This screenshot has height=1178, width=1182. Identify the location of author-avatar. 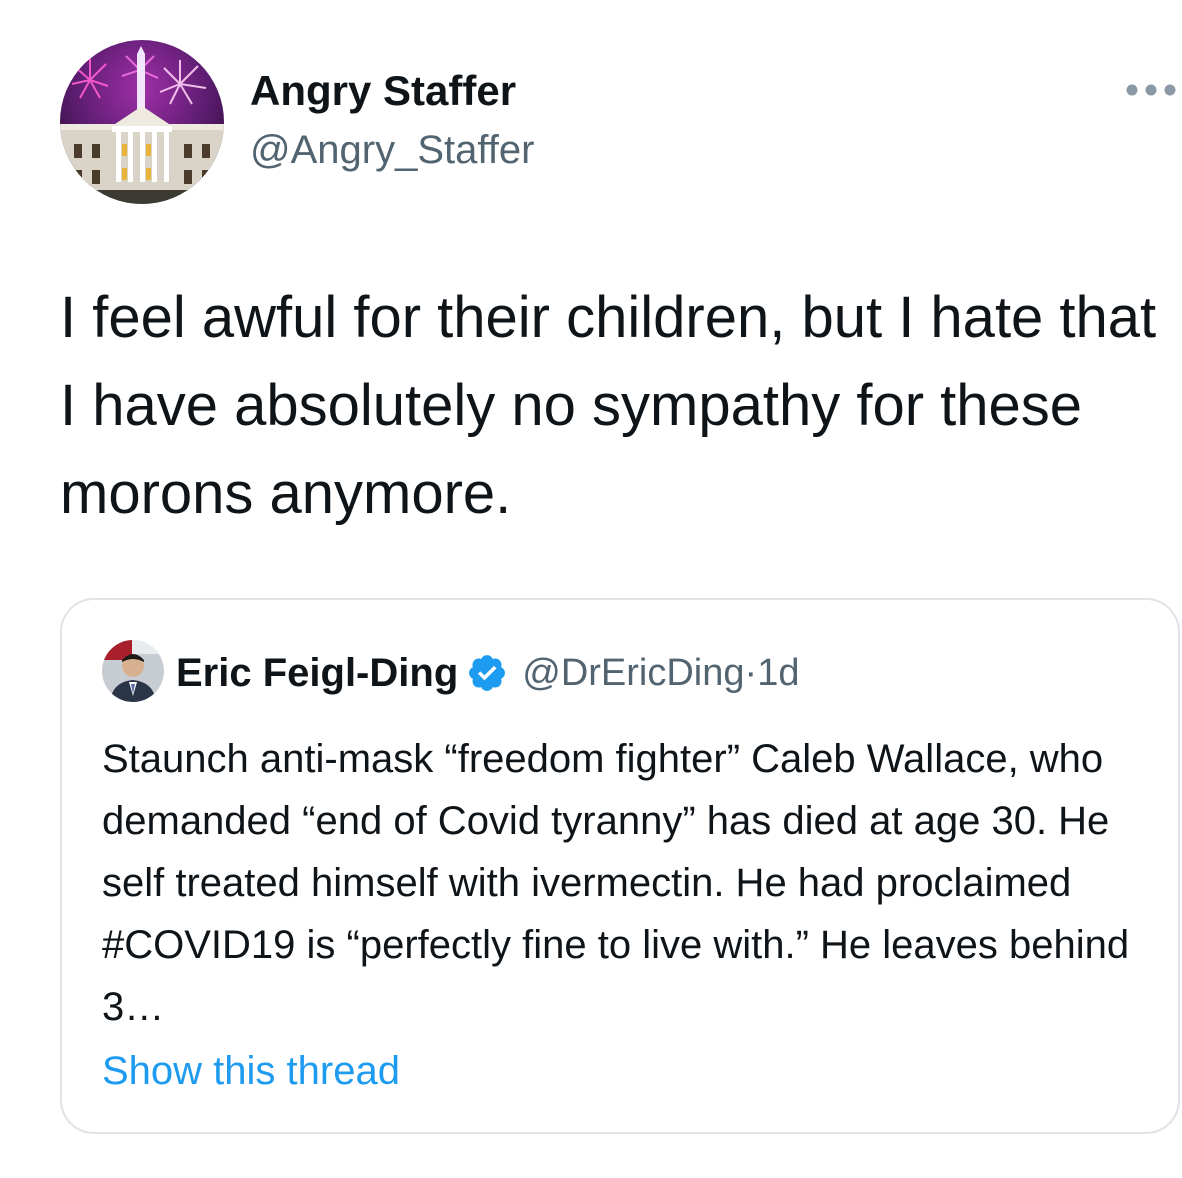
(142, 122).